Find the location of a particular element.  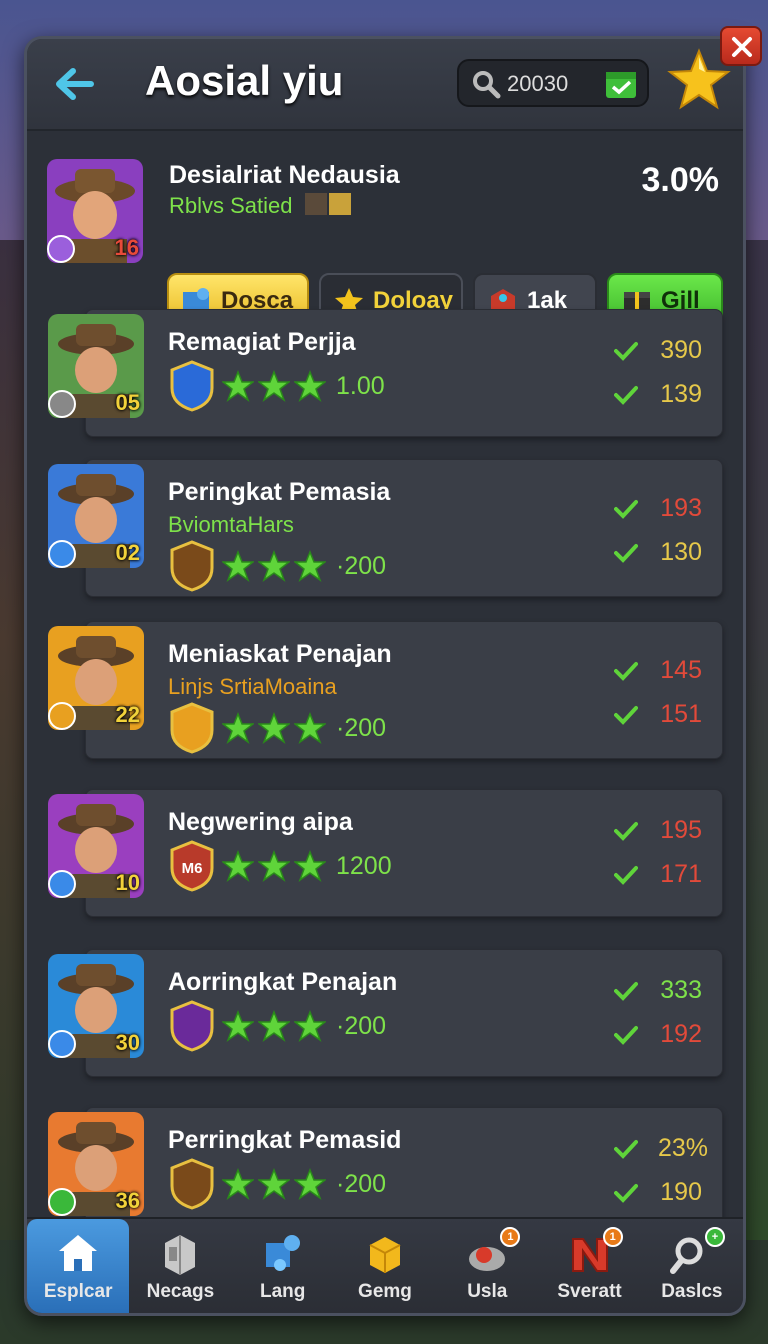

nav-label: Lang is located at coordinates (283, 1291).